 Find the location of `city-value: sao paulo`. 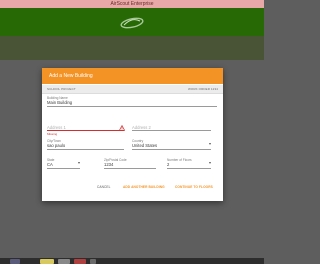

city-value: sao paulo is located at coordinates (56, 145).